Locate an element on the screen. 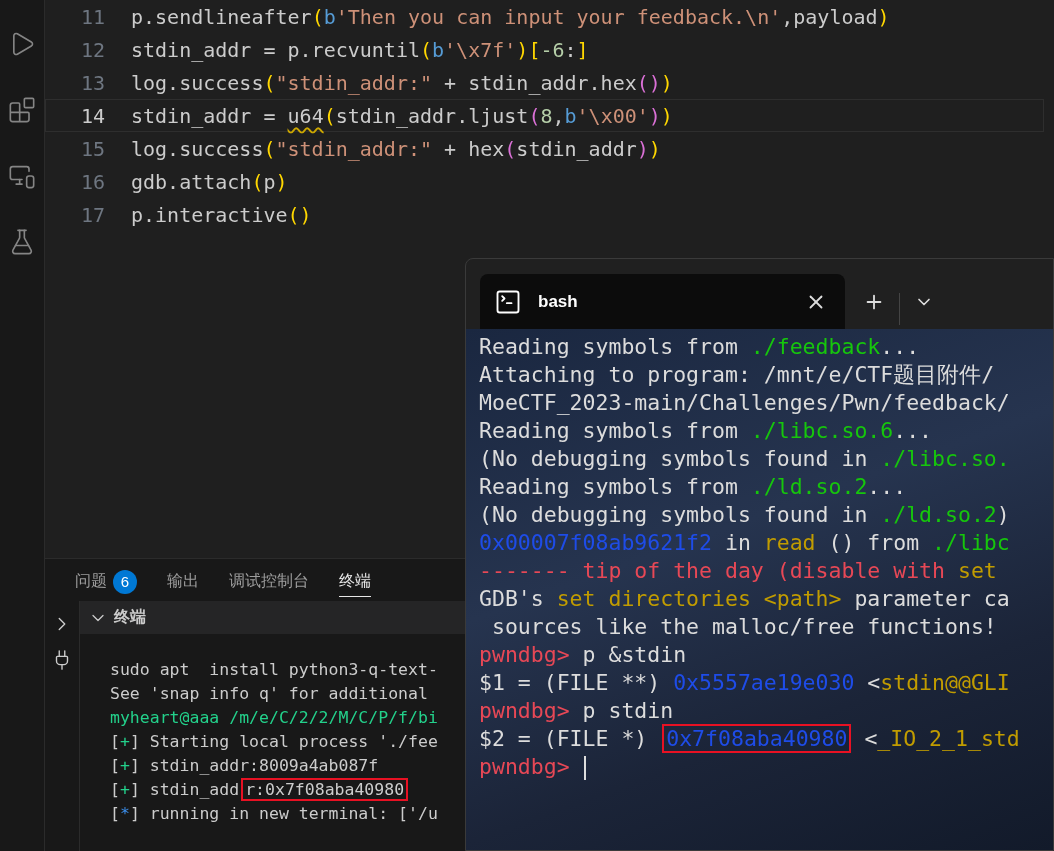  line-number: 11 is located at coordinates (92, 16).